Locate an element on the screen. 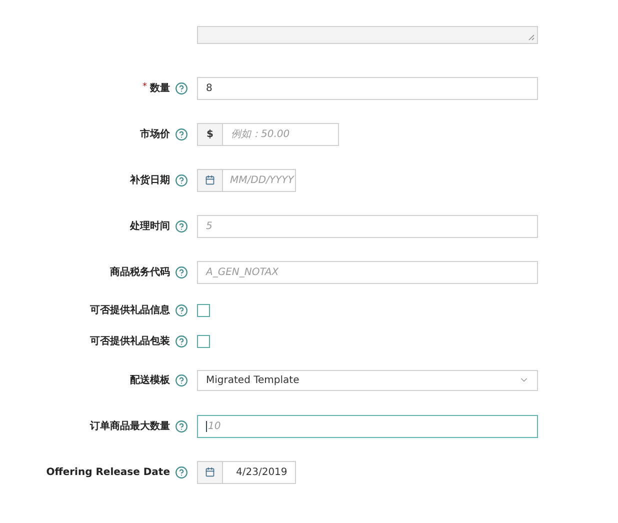 This screenshot has height=523, width=618. field-label: 订单商品最大数量 is located at coordinates (130, 426).